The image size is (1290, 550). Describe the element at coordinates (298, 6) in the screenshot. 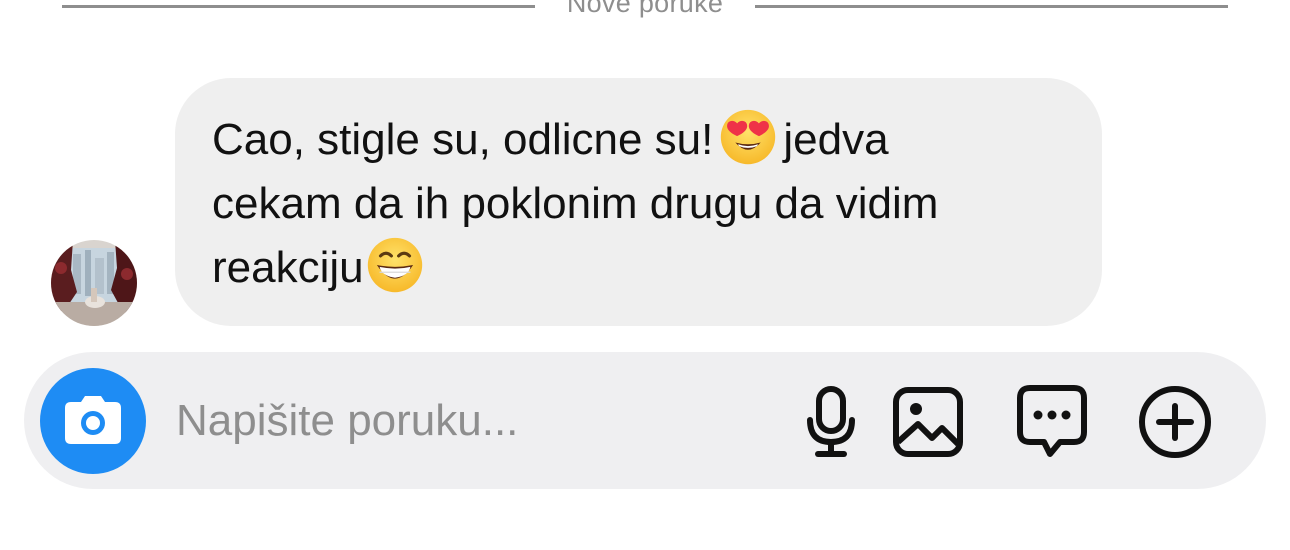

I see `divider-line-left` at that location.